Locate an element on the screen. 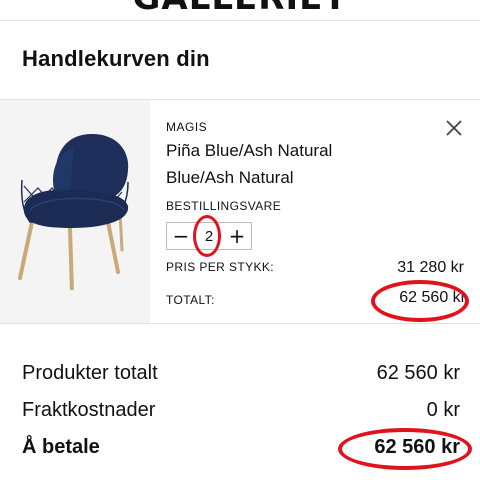  products-total-label: Produkter totalt is located at coordinates (90, 373).